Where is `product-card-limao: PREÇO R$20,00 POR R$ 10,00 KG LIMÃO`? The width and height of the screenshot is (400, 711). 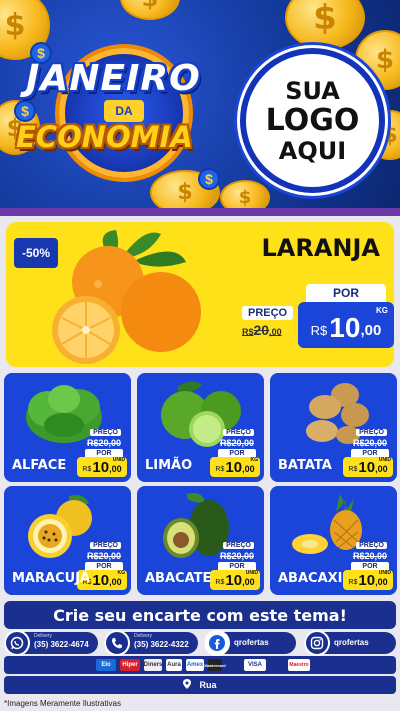
product-card-limao: PREÇO R$20,00 POR R$ 10,00 KG LIMÃO is located at coordinates (200, 427).